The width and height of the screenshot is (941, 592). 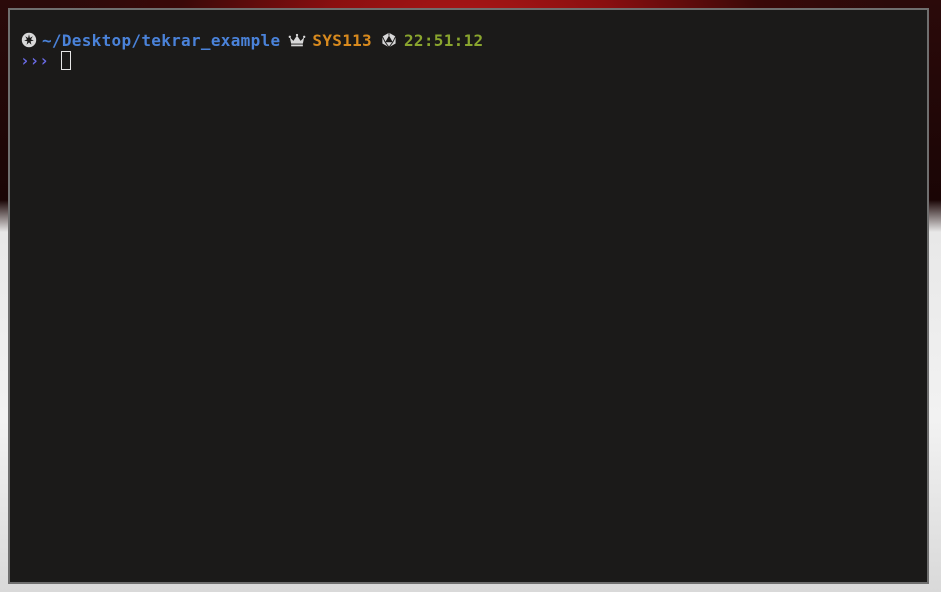 I want to click on clock-time: 22:51:12, so click(x=444, y=40).